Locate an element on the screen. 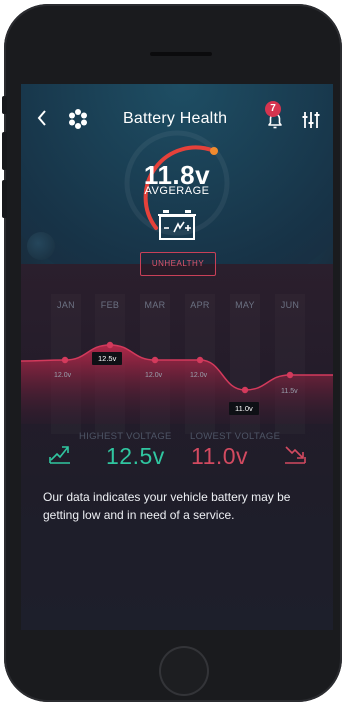 The image size is (346, 706). trend-down-icon is located at coordinates (295, 455).